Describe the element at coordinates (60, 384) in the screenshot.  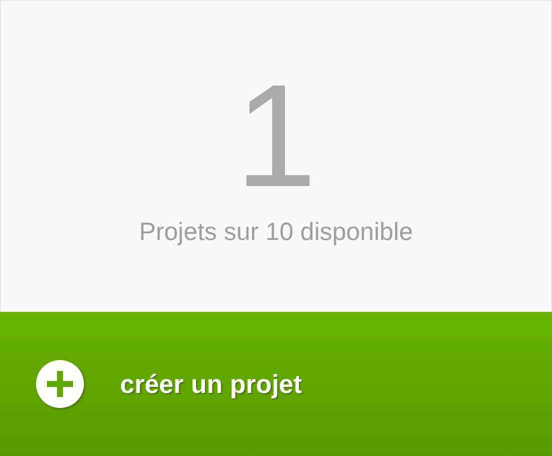
I see `plus-icon` at that location.